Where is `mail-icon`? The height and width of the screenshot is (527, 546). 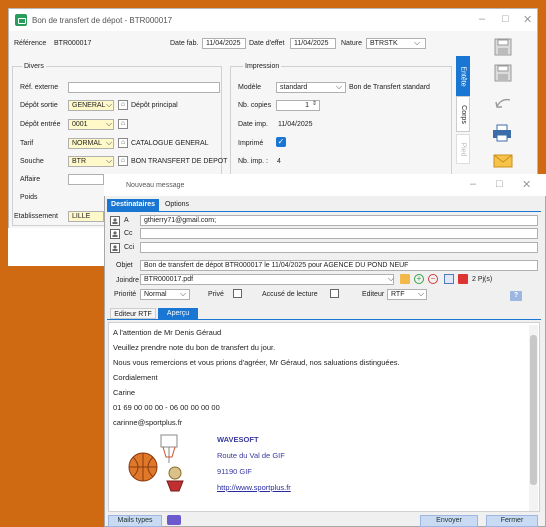 mail-icon is located at coordinates (503, 161).